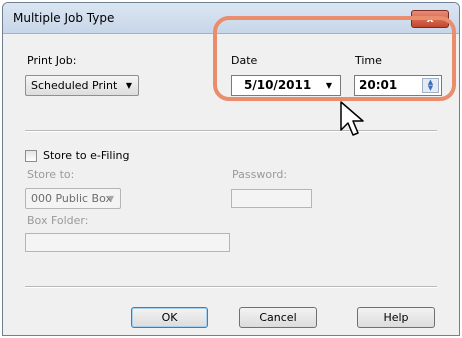  I want to click on print-job-value: Scheduled Print, so click(74, 85).